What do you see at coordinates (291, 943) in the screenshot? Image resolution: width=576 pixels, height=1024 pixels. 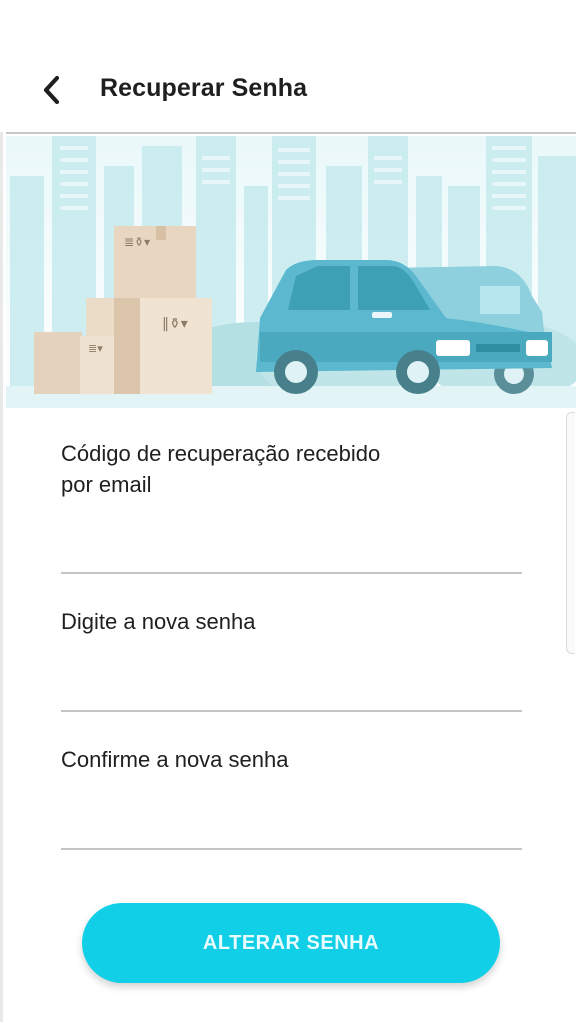 I see `change-password-button: ALTERAR SENHA` at bounding box center [291, 943].